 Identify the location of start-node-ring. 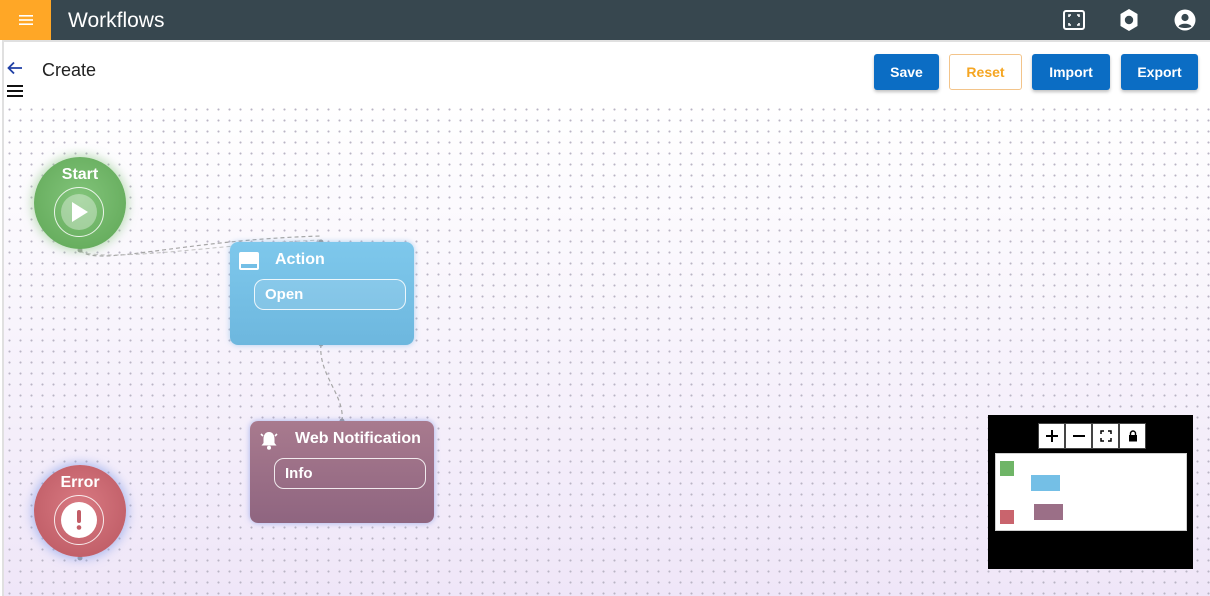
(79, 212).